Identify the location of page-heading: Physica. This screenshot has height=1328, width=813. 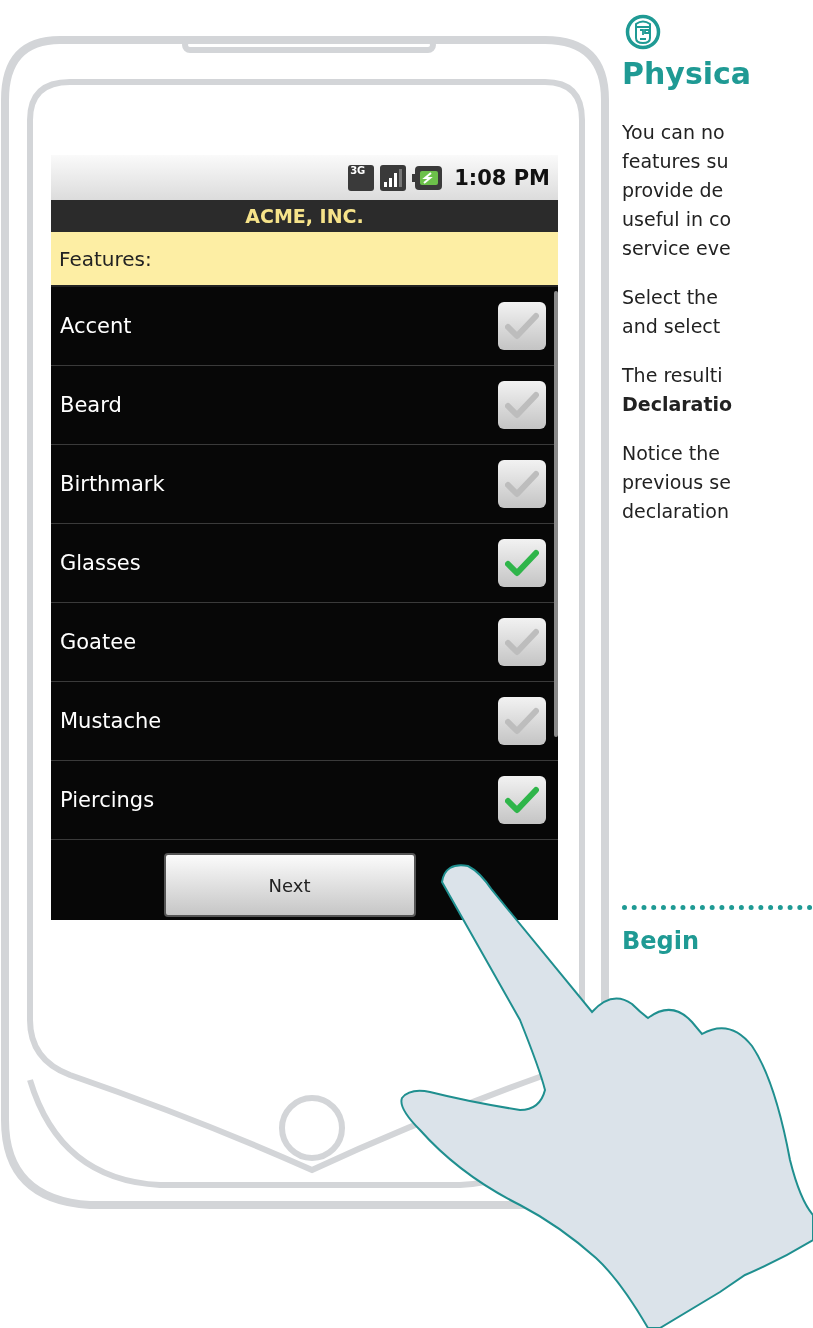
(687, 74).